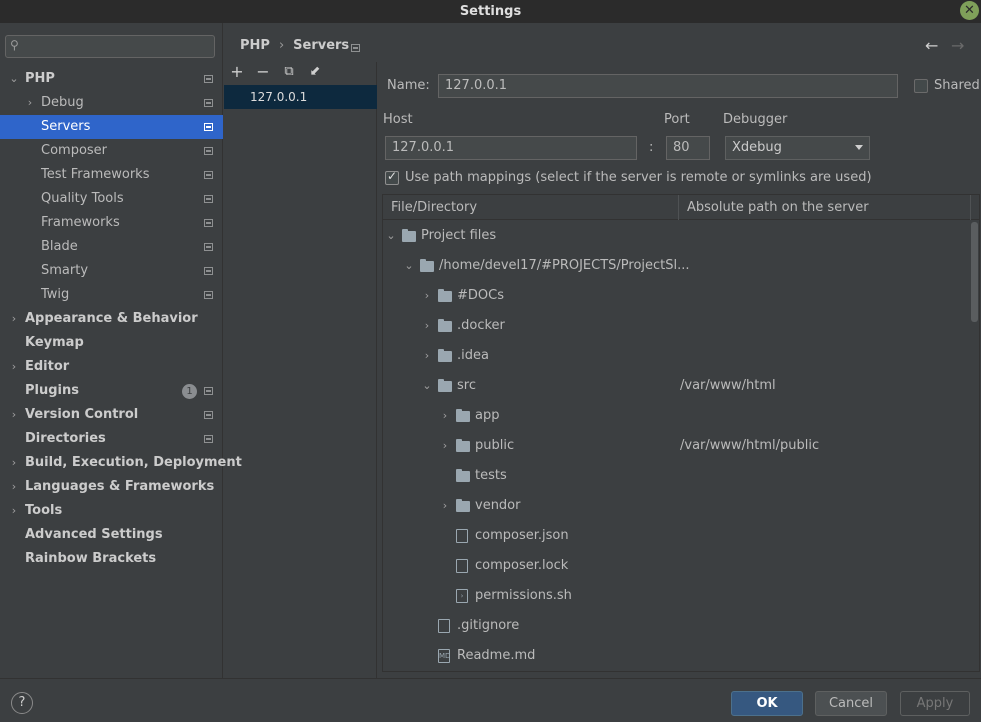  I want to click on sidebar-item-label: Directories, so click(65, 438).